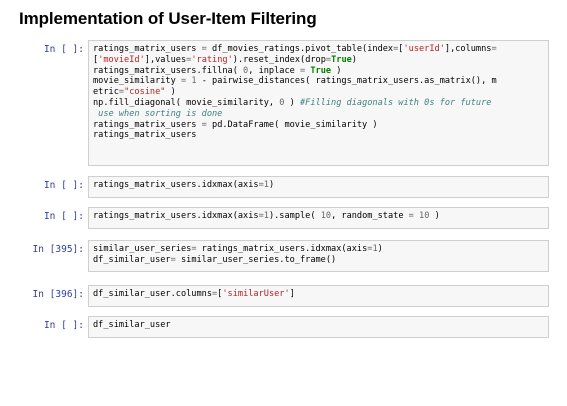 The width and height of the screenshot is (567, 406). I want to click on code-line: df_similar_user, so click(132, 325).